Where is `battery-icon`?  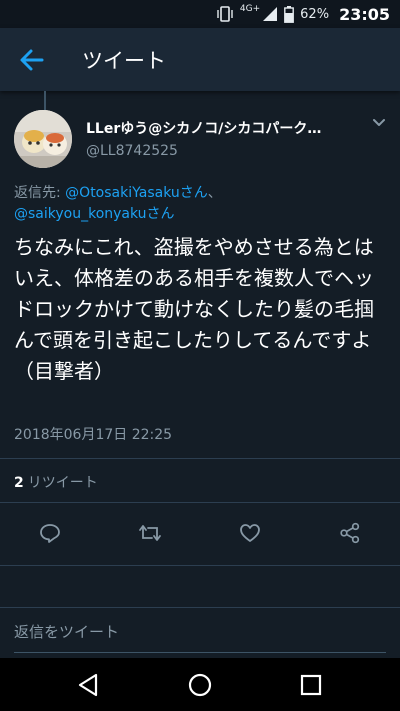 battery-icon is located at coordinates (289, 14).